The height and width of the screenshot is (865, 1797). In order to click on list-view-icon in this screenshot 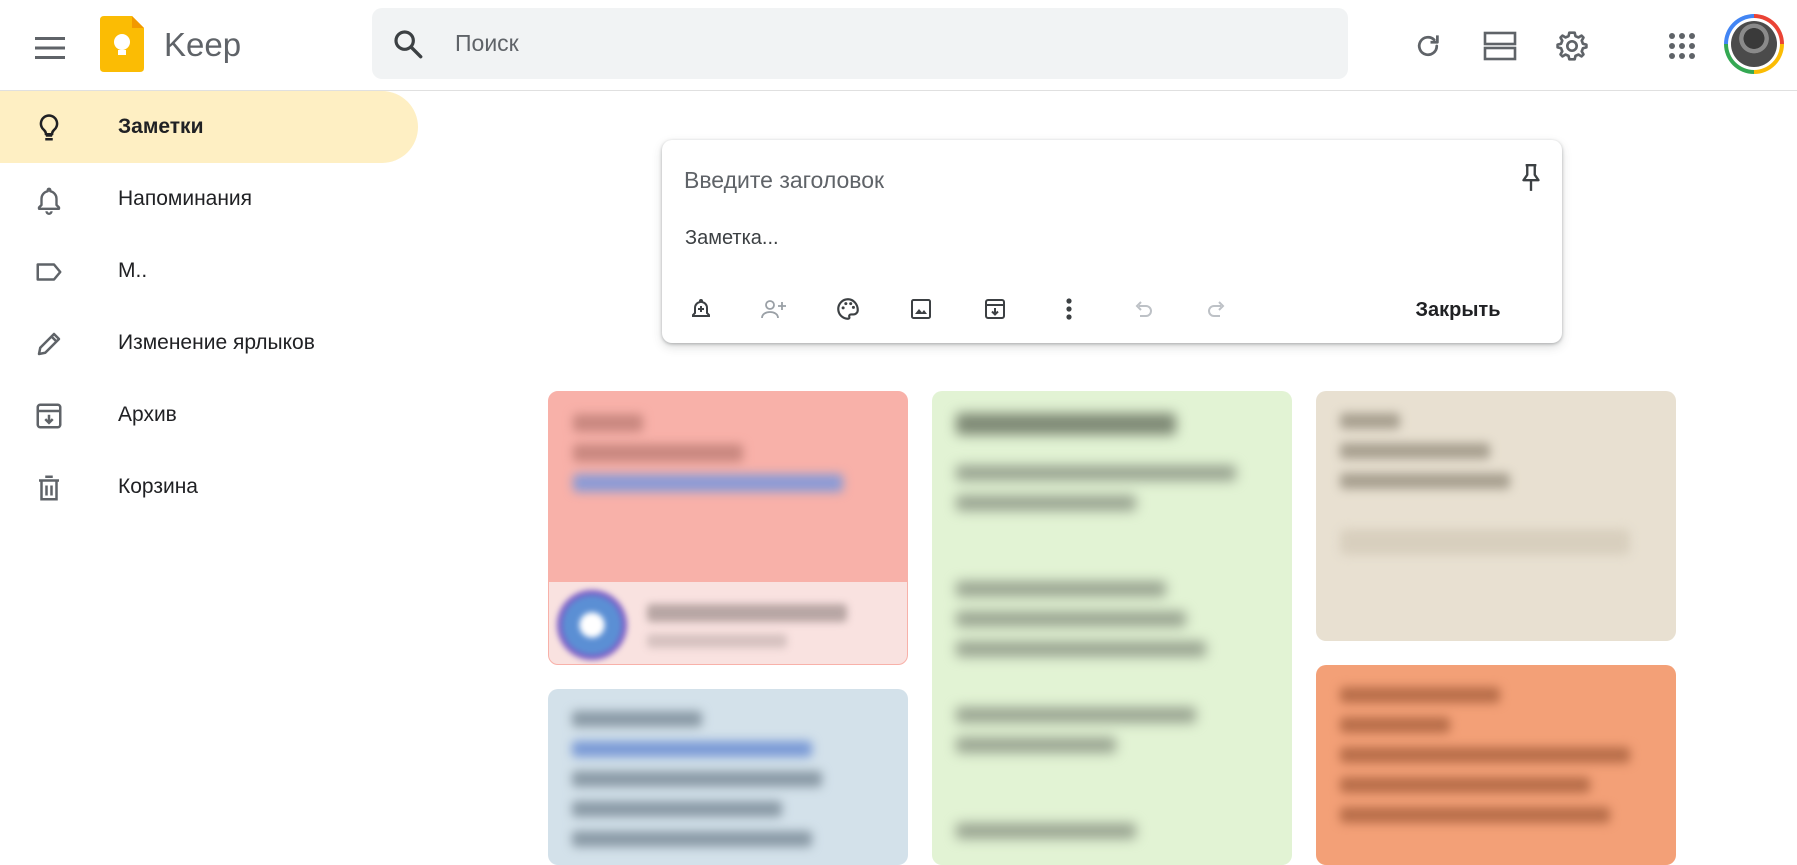, I will do `click(1500, 46)`.